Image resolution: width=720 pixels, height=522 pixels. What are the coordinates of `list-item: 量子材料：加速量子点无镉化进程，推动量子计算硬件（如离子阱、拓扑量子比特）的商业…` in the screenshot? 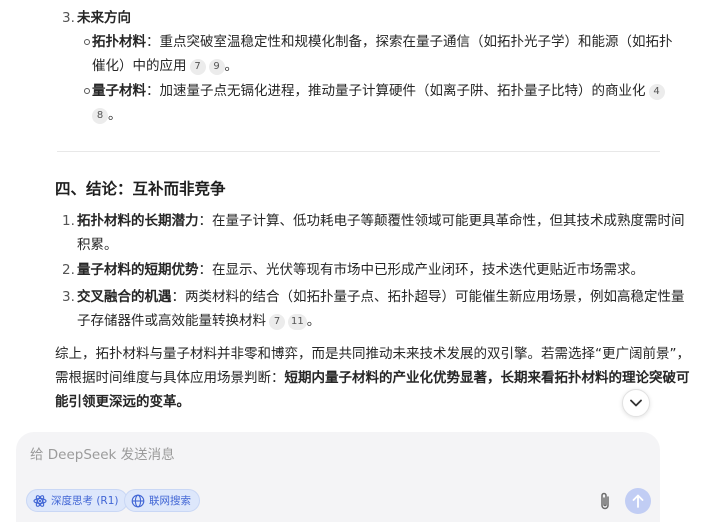 It's located at (375, 103).